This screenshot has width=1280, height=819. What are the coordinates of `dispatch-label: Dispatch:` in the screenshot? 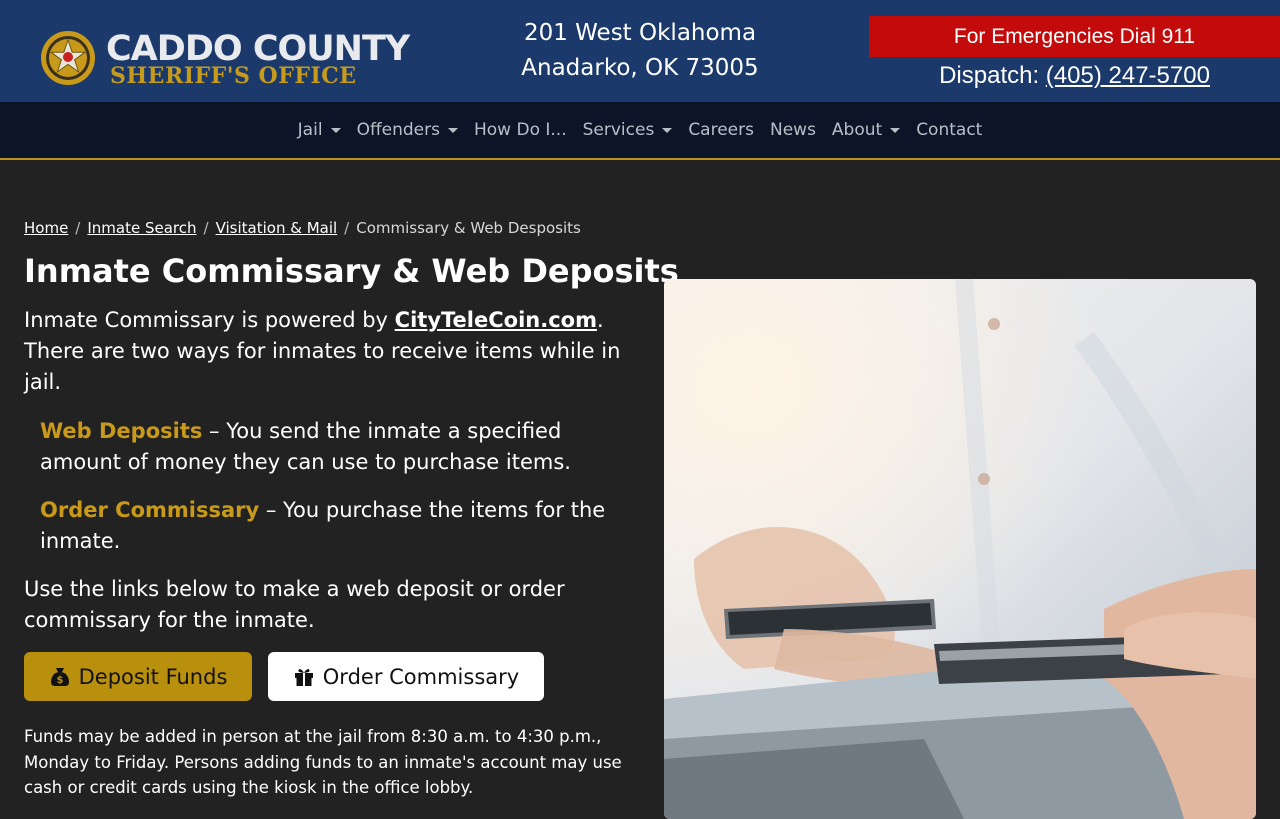 It's located at (989, 75).